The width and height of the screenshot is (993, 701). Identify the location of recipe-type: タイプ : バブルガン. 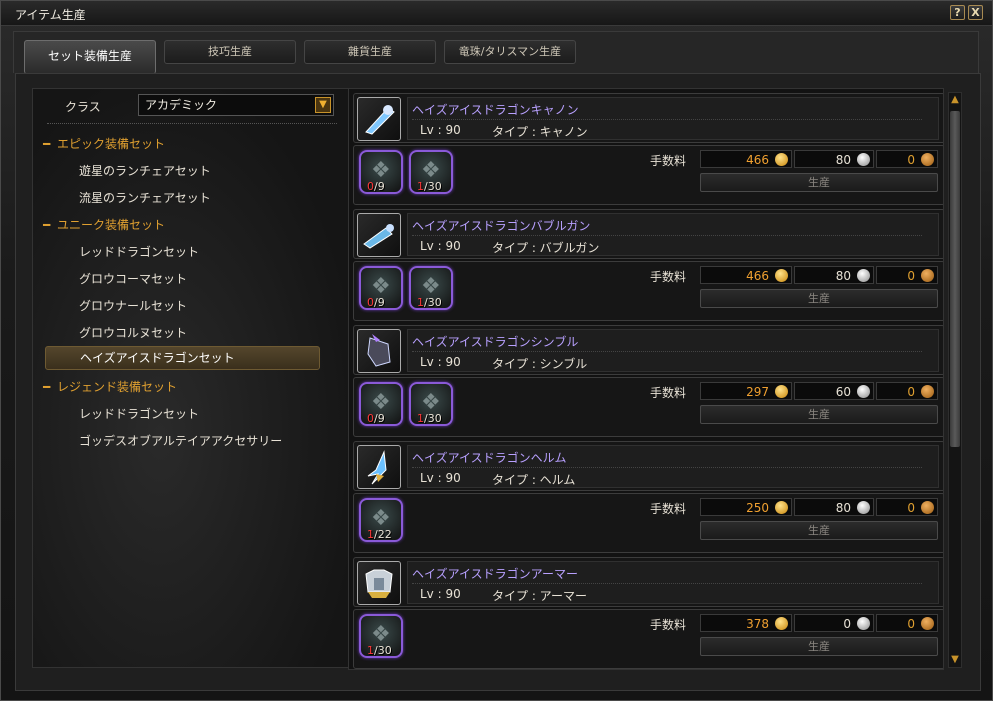
(546, 248).